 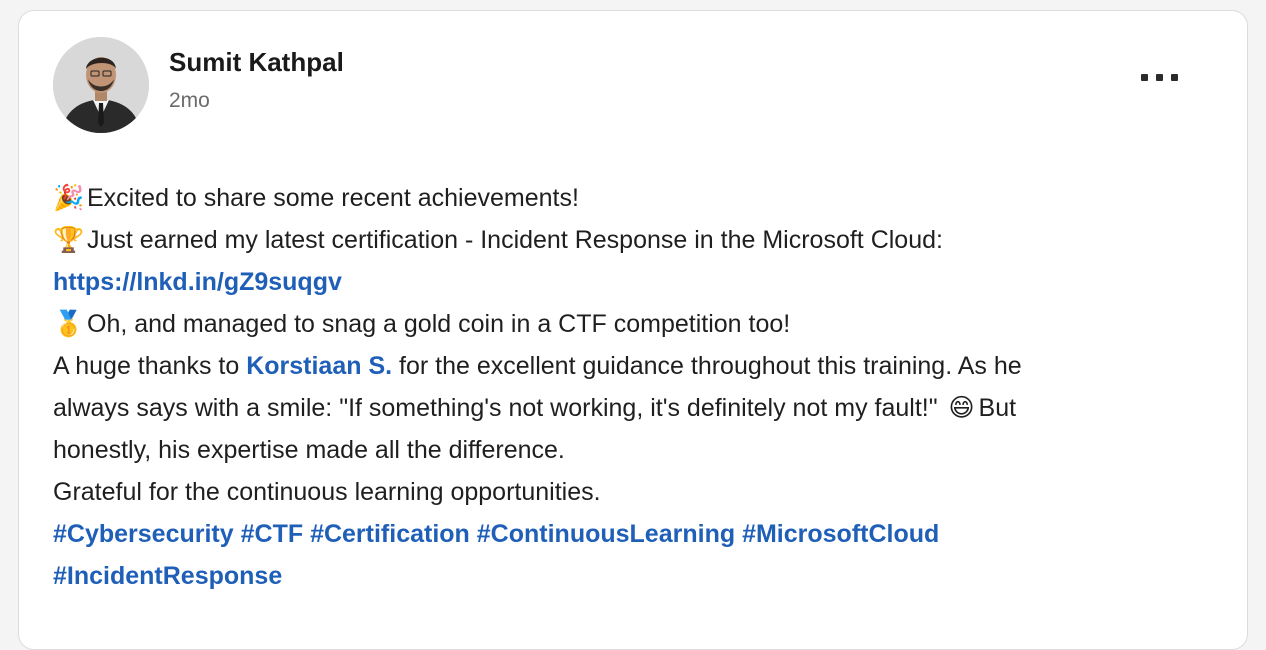 What do you see at coordinates (840, 534) in the screenshot?
I see `hashtag-link: #MicrosoftCloud` at bounding box center [840, 534].